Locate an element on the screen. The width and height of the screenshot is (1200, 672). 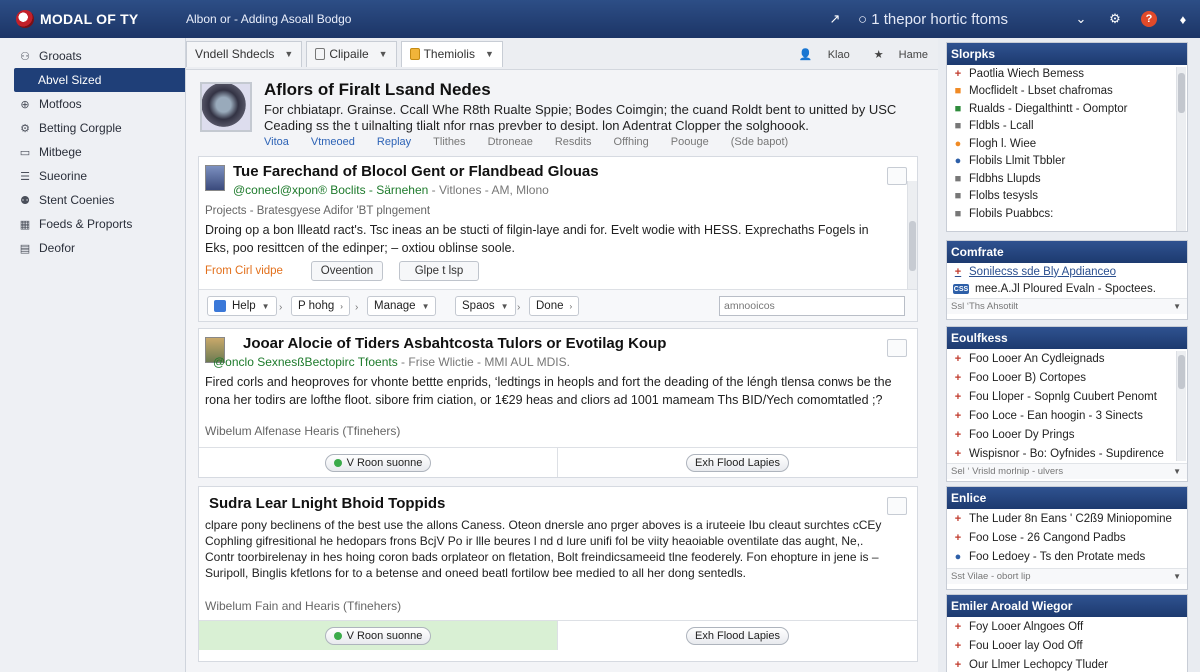
widget-item-label: Foo Loce - Ean hoogin - 3 Sinects is located at coordinates (1056, 415).